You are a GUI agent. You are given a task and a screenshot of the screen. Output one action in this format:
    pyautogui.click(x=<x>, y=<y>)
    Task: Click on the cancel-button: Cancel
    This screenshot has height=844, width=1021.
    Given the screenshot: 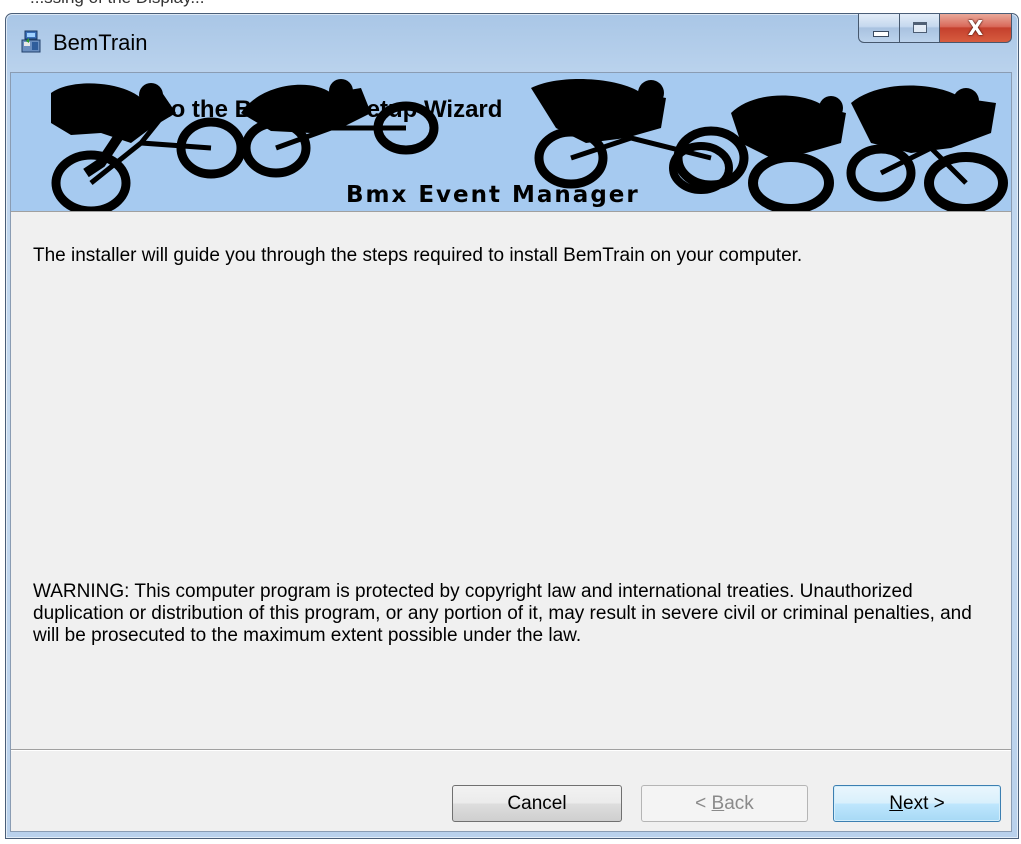 What is the action you would take?
    pyautogui.click(x=537, y=803)
    